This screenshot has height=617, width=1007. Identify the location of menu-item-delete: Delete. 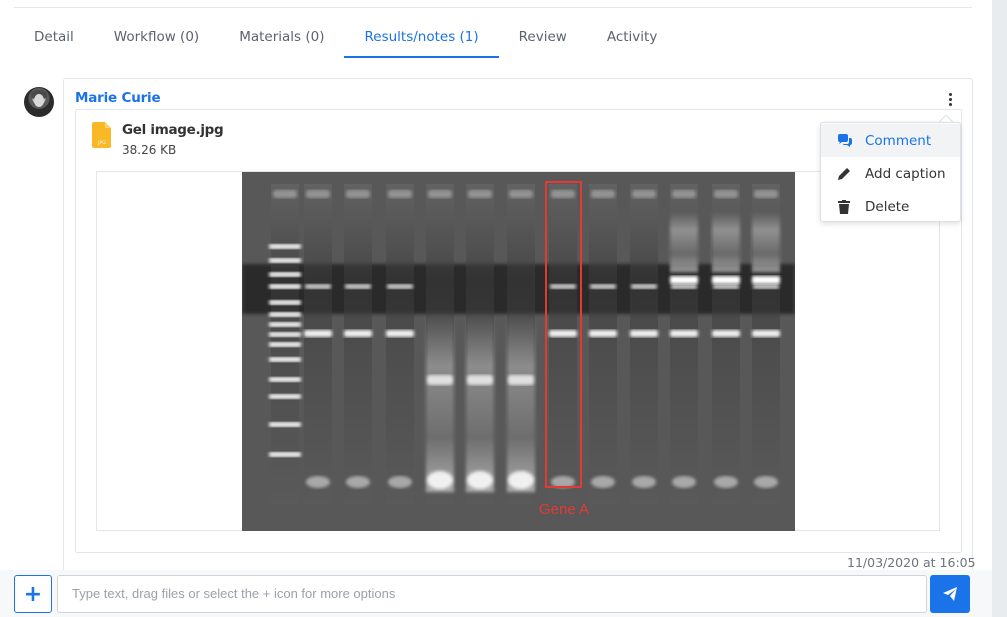
(890, 206).